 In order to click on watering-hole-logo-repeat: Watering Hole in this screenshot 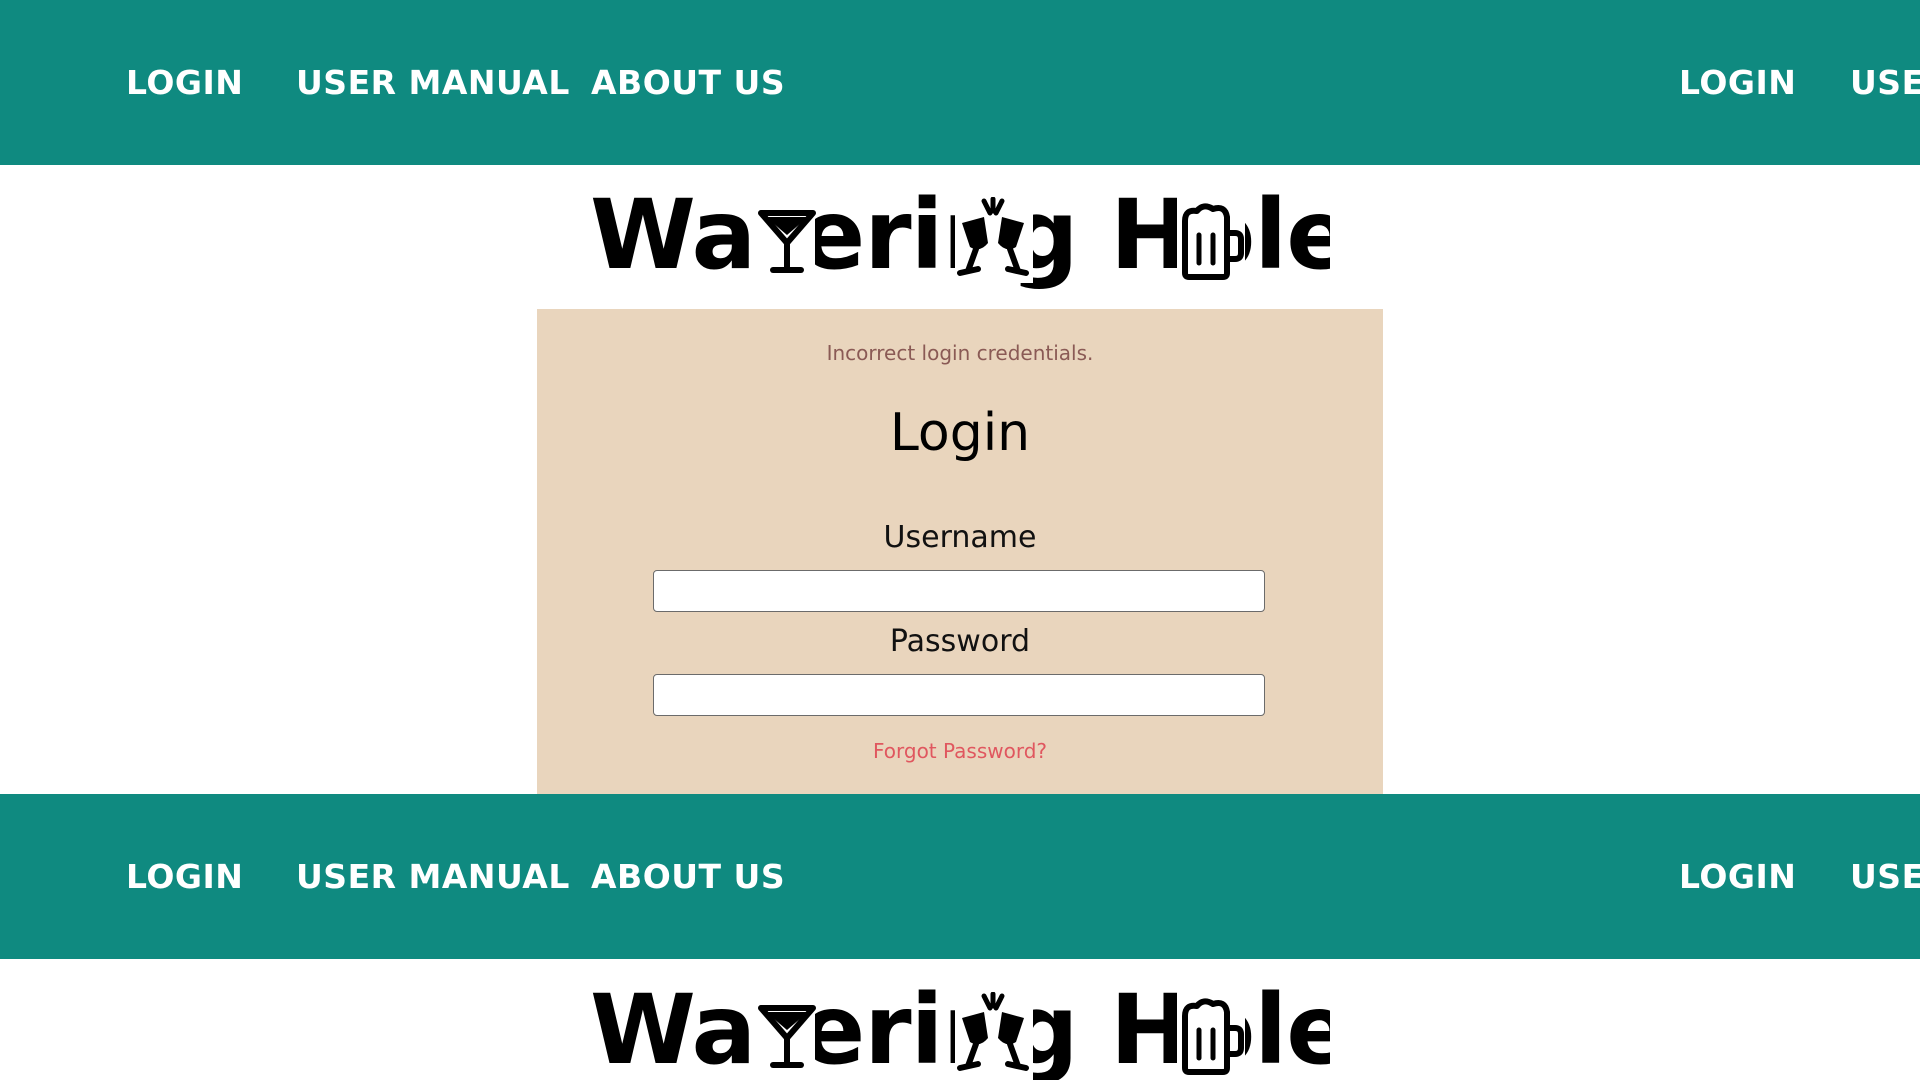, I will do `click(960, 1030)`.